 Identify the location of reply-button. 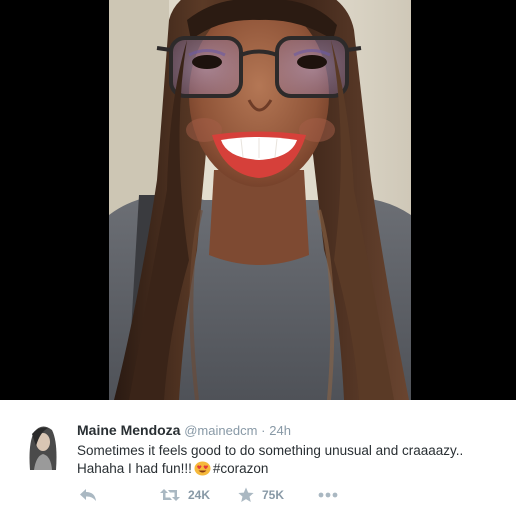
(88, 495).